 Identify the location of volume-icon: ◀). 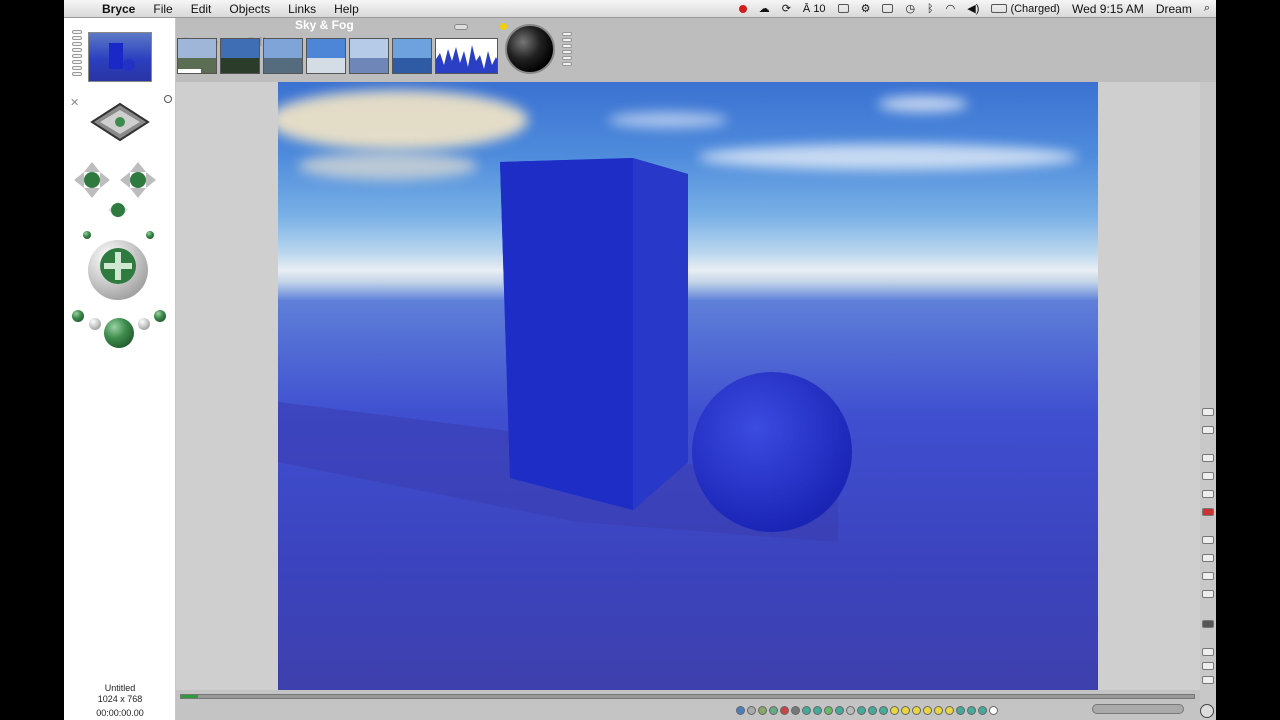
(973, 8).